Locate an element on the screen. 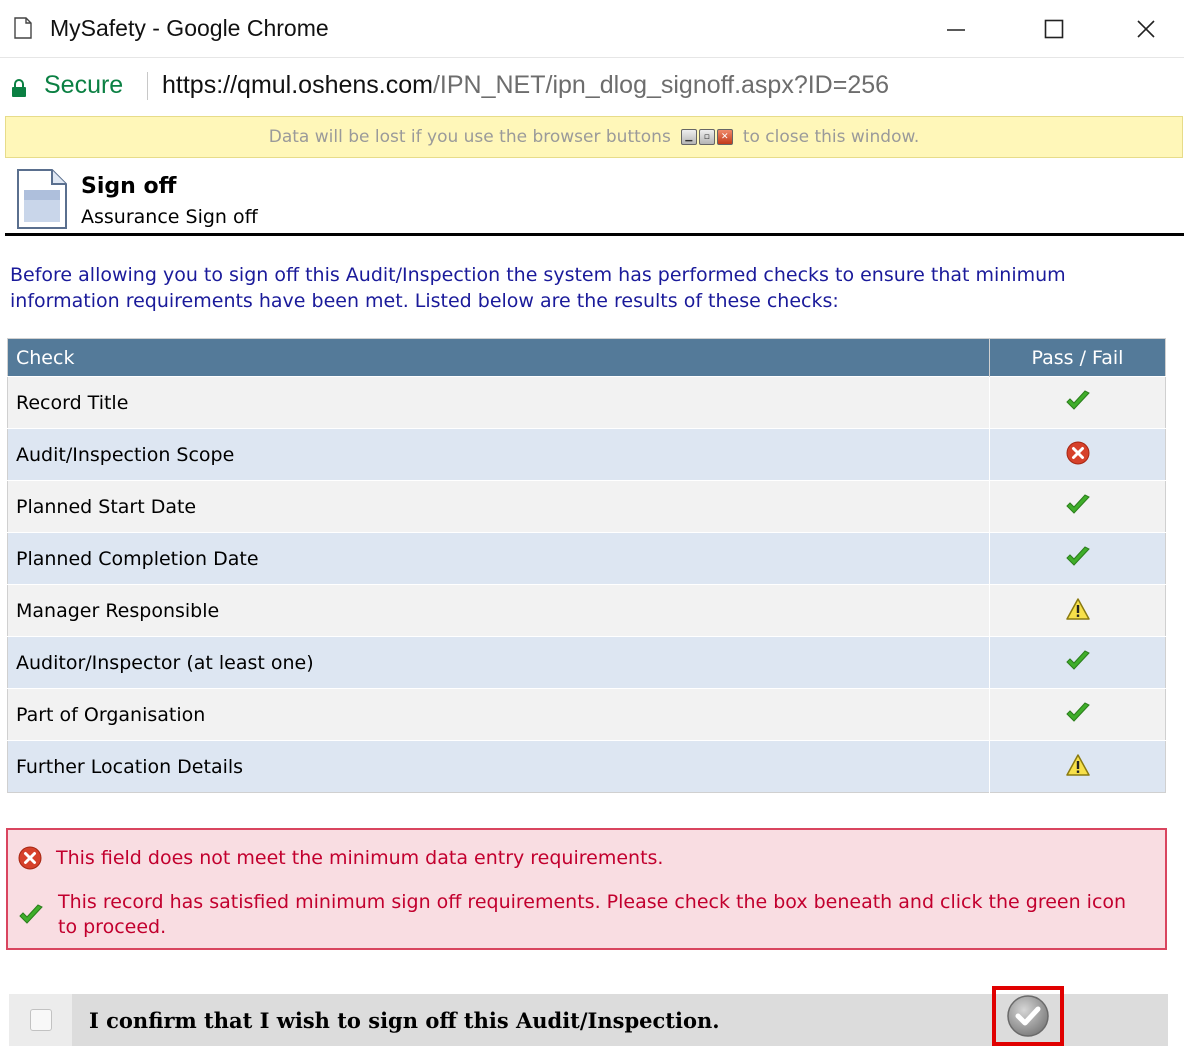 The height and width of the screenshot is (1046, 1184). table-row: Audit/Inspection Scope is located at coordinates (586, 454).